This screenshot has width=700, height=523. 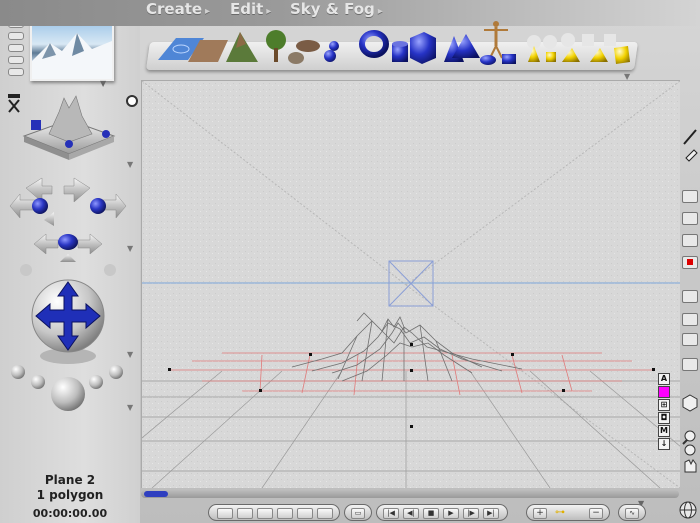 I want to click on pen-tools, so click(x=690, y=145).